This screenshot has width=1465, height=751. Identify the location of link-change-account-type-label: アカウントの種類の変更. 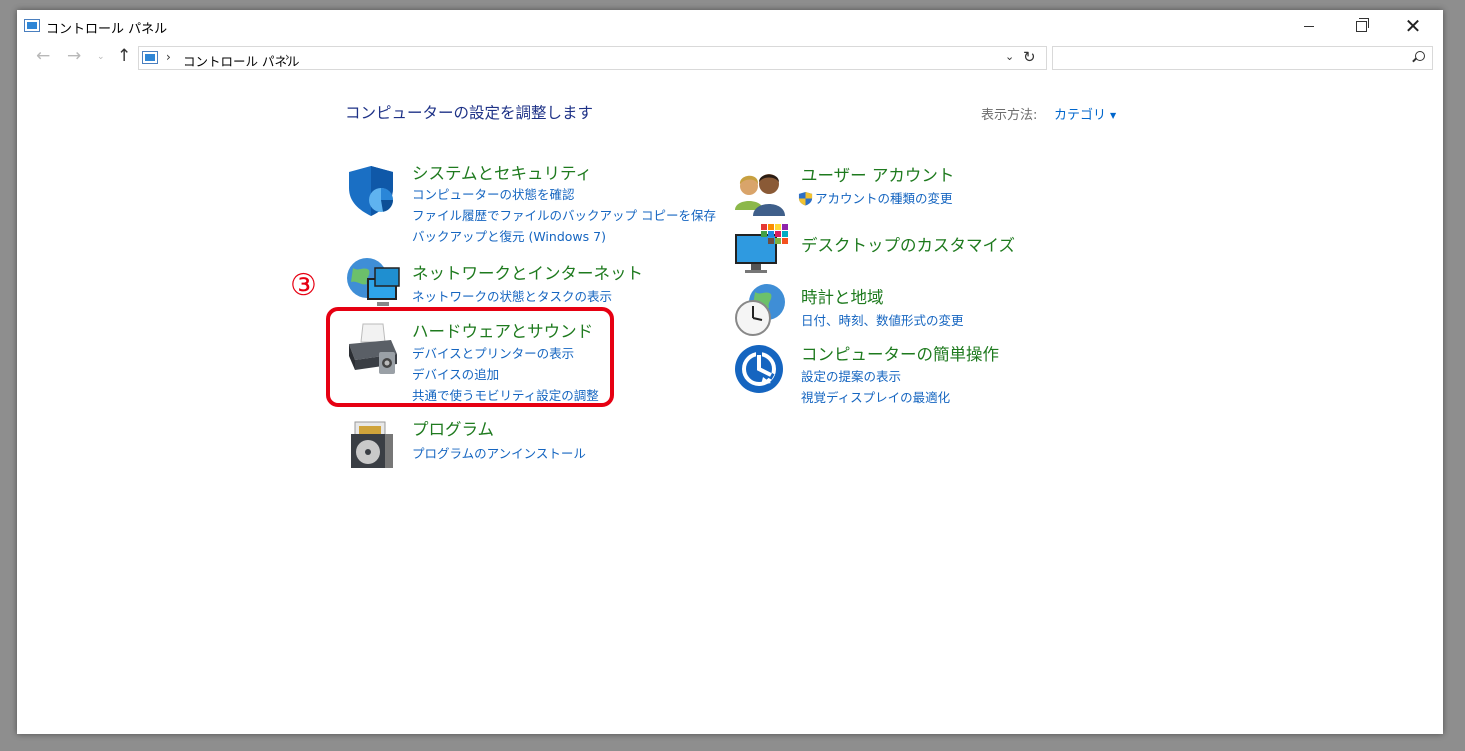
(884, 198).